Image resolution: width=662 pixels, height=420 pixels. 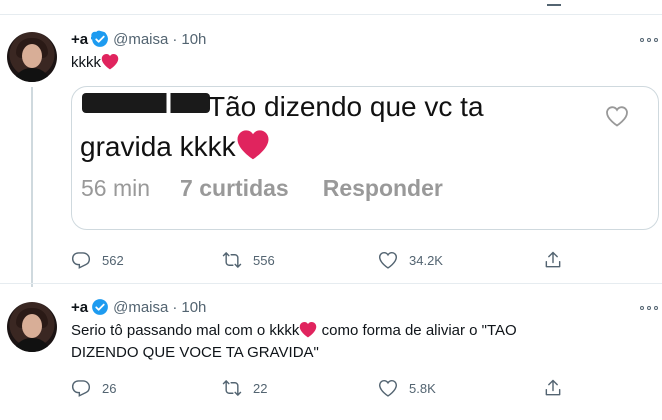 I want to click on embedded-reply: Responder, so click(x=382, y=188).